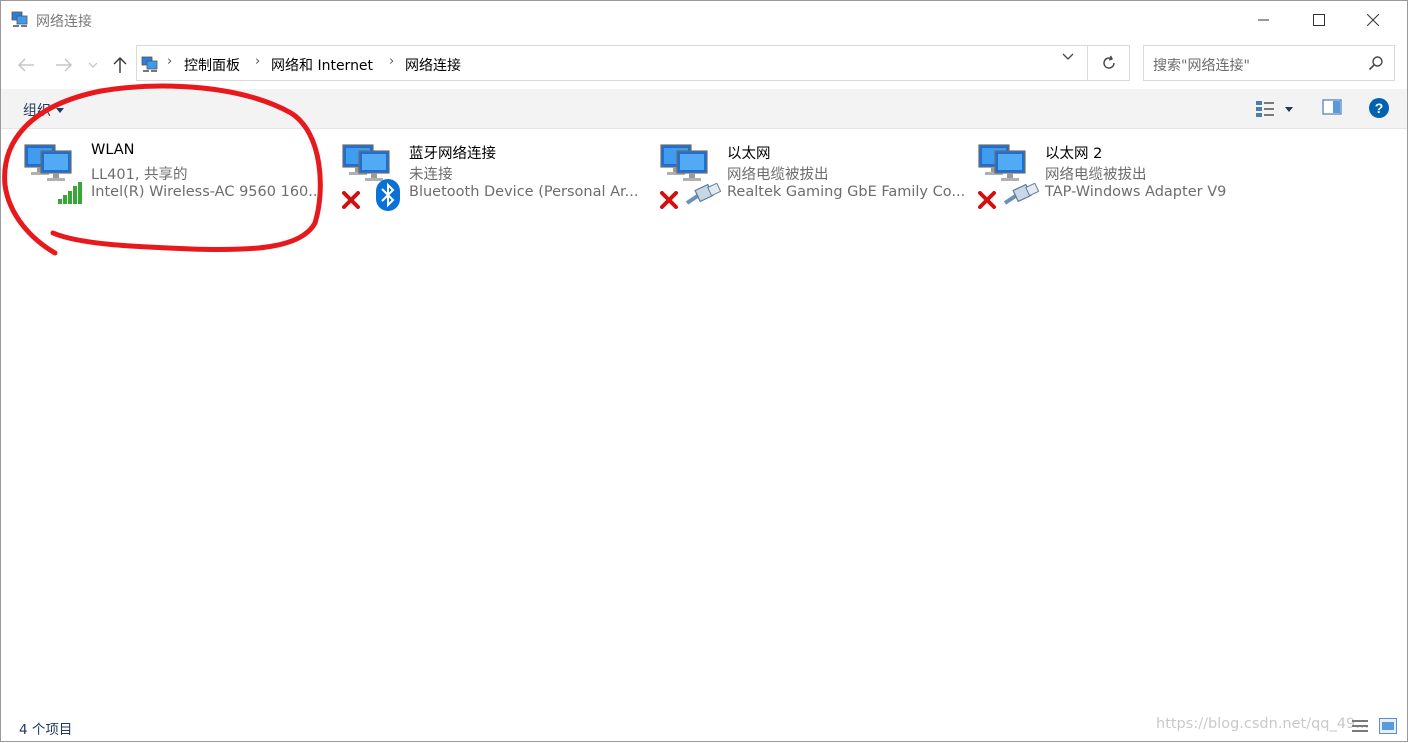 This screenshot has width=1408, height=743. What do you see at coordinates (212, 65) in the screenshot?
I see `breadcrumb-control-panel: 控制面板` at bounding box center [212, 65].